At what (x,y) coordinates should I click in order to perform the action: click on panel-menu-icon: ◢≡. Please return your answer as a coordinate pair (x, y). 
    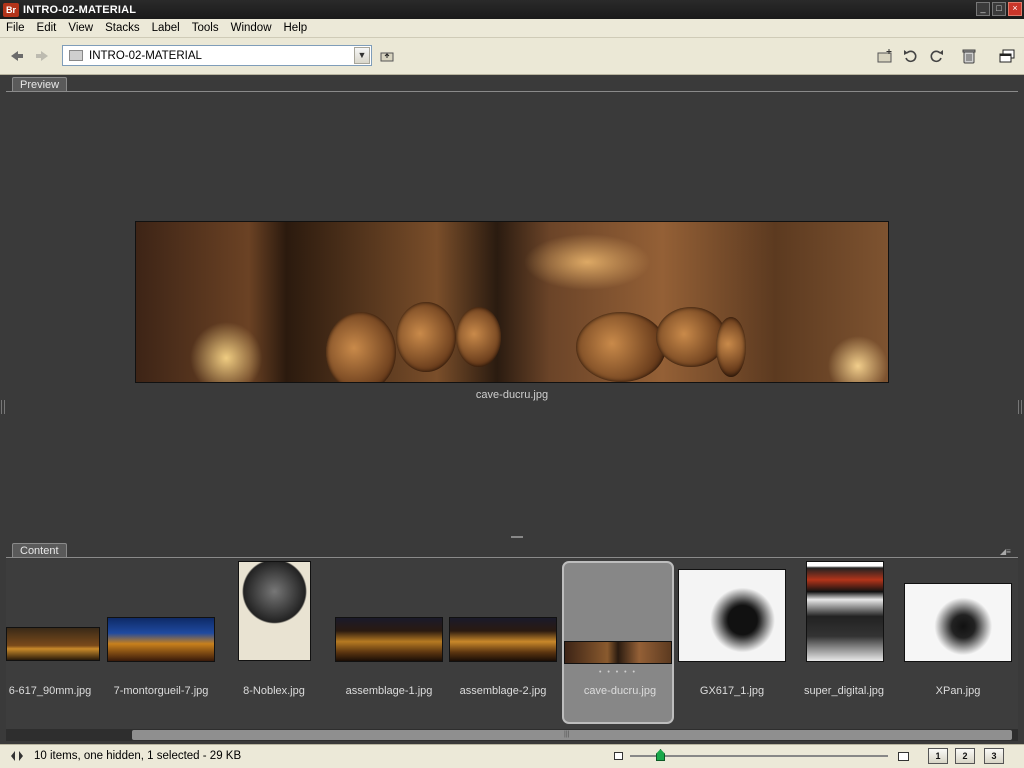
    Looking at the image, I should click on (1008, 552).